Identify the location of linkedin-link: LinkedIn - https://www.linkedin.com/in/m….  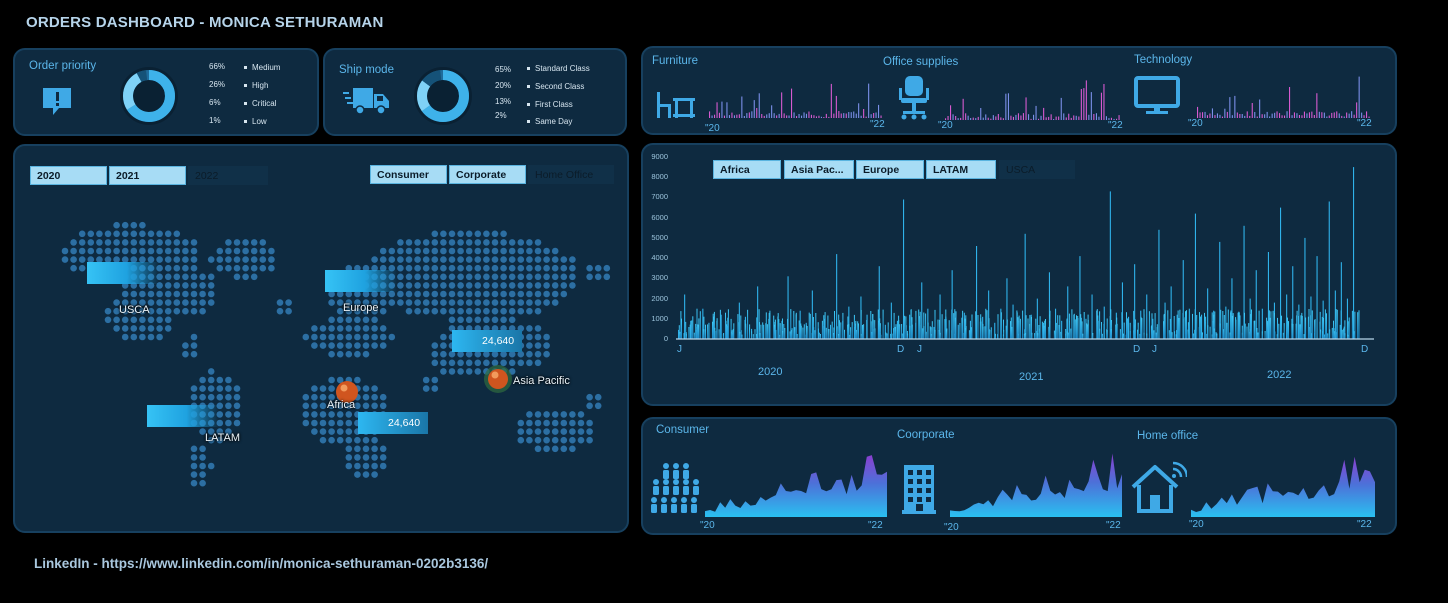
(261, 563).